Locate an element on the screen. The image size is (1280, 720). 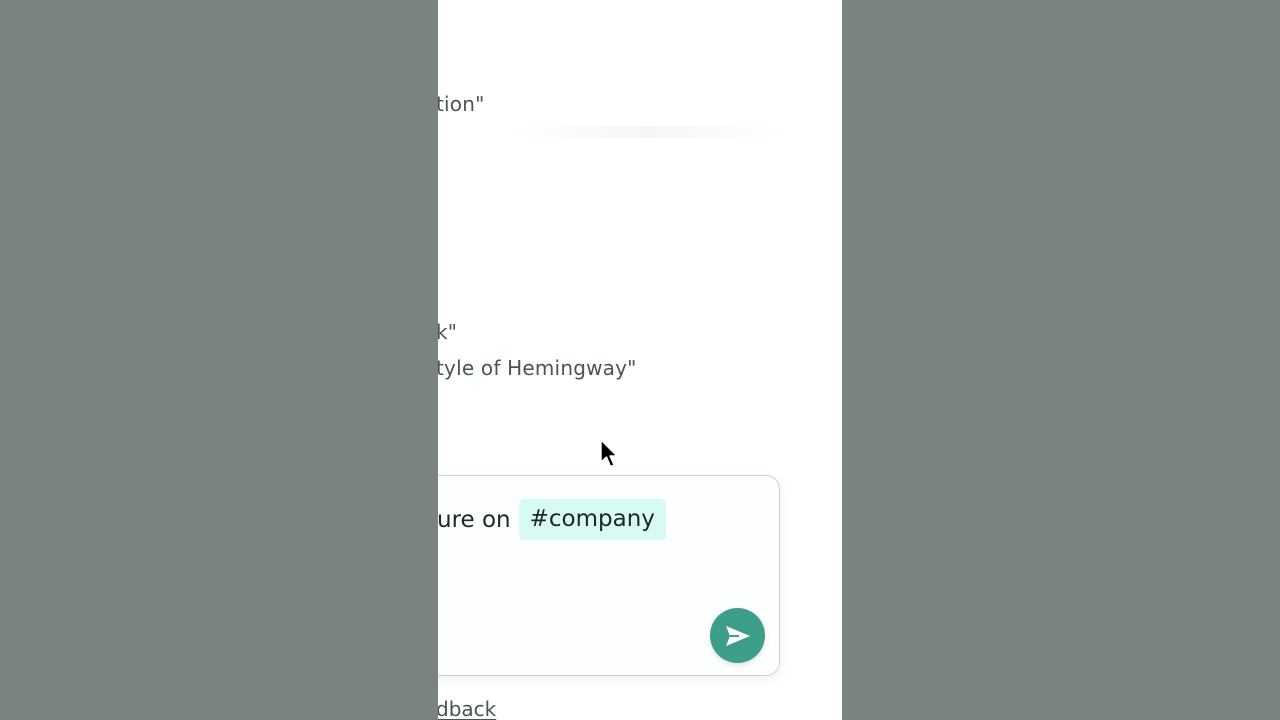
send-arrow-icon is located at coordinates (737, 635).